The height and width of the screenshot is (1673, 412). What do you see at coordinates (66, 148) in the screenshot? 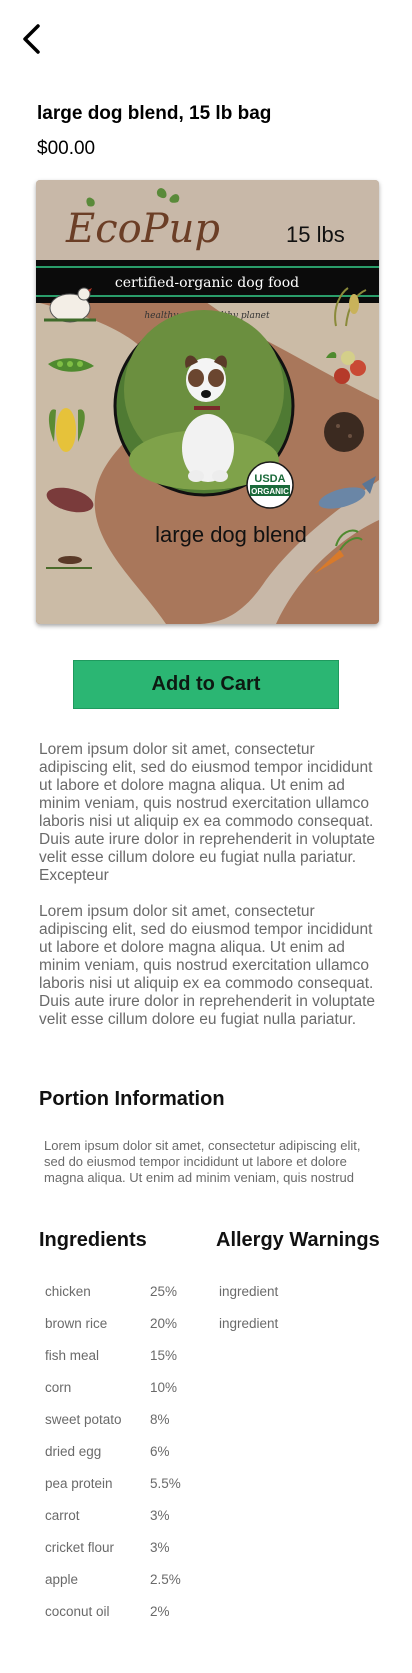
I see `product-price: $00.00` at bounding box center [66, 148].